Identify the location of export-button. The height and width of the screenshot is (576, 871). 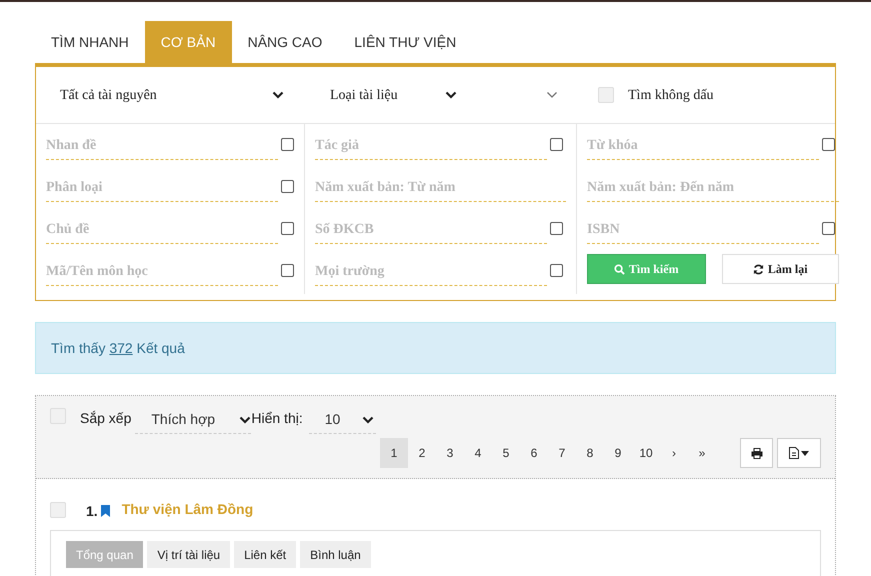
(799, 453).